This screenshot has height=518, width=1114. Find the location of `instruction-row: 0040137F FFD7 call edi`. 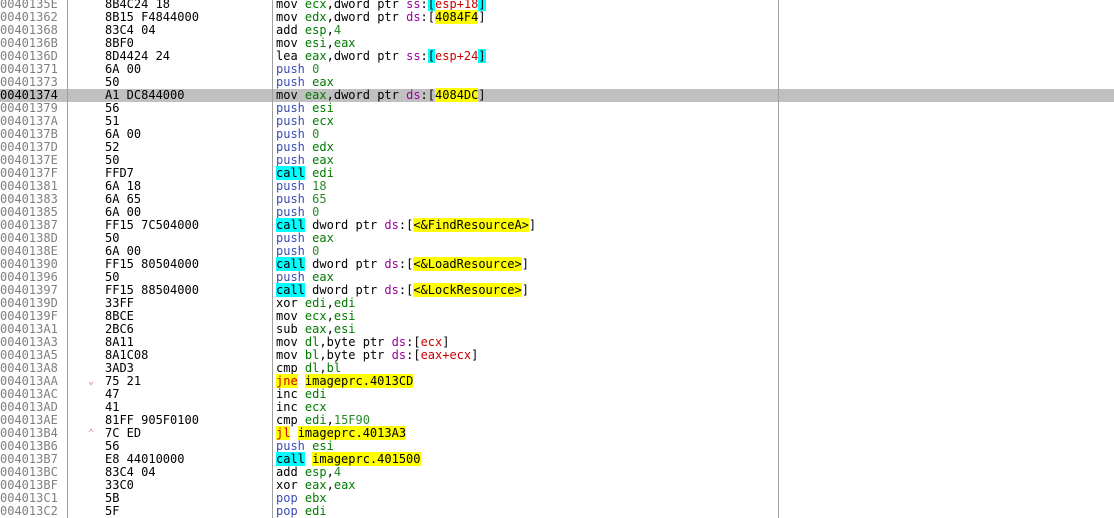

instruction-row: 0040137F FFD7 call edi is located at coordinates (557, 173).